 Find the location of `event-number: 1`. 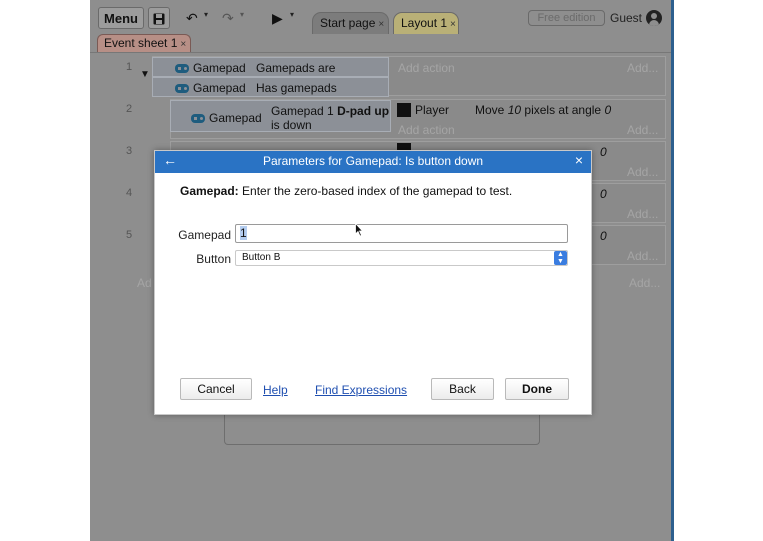

event-number: 1 is located at coordinates (129, 67).